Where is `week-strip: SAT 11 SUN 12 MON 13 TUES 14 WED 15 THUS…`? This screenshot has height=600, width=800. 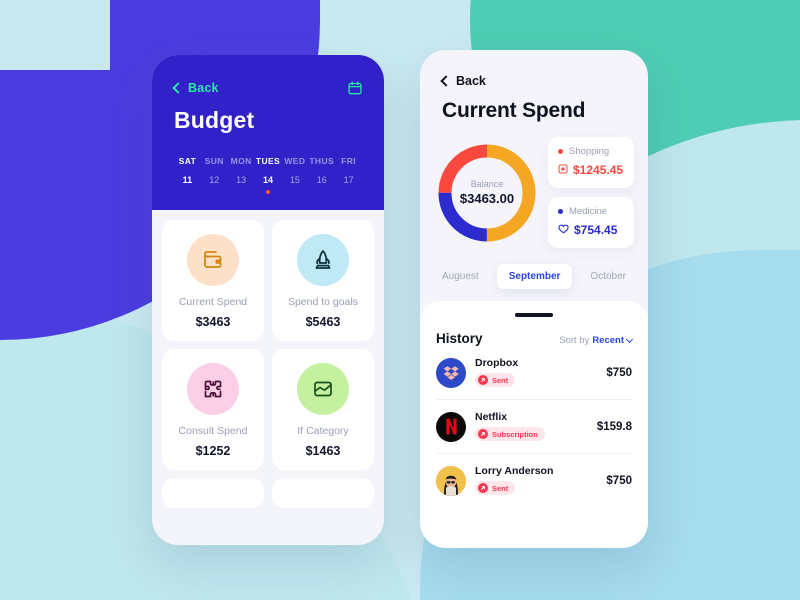 week-strip: SAT 11 SUN 12 MON 13 TUES 14 WED 15 THUS… is located at coordinates (268, 175).